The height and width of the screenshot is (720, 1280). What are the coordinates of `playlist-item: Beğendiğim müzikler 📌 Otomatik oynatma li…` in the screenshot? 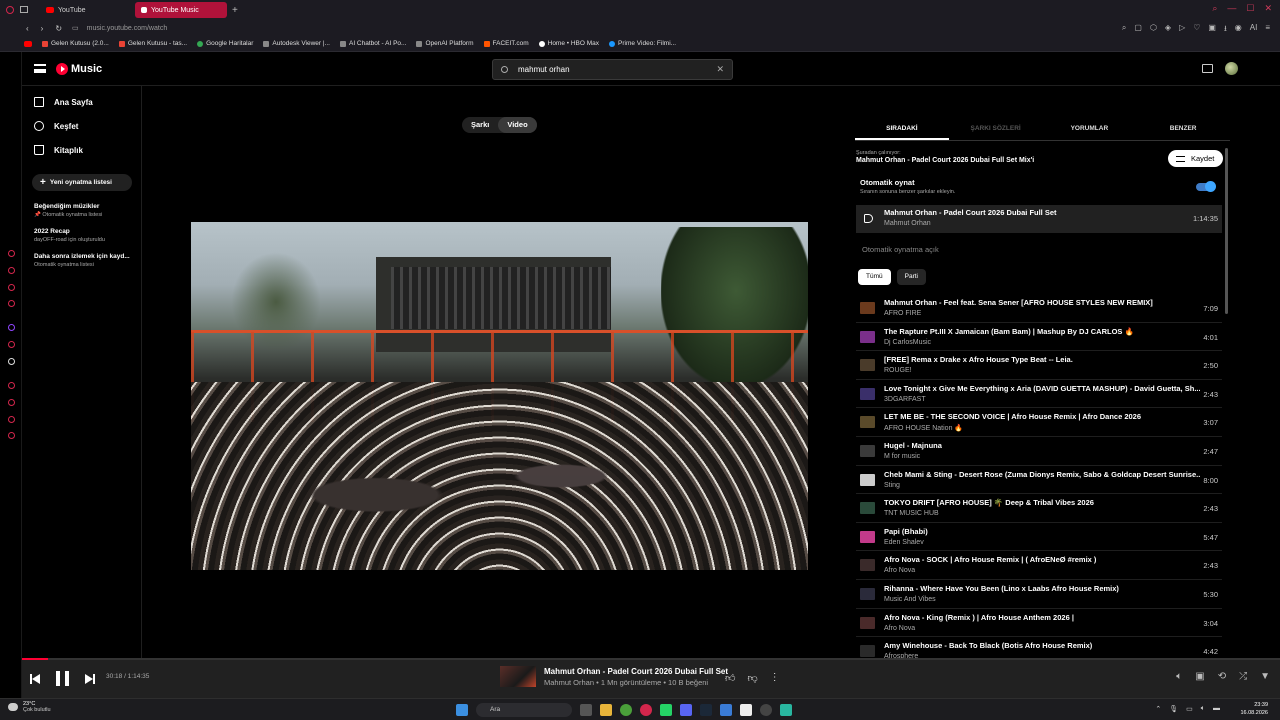 It's located at (87, 210).